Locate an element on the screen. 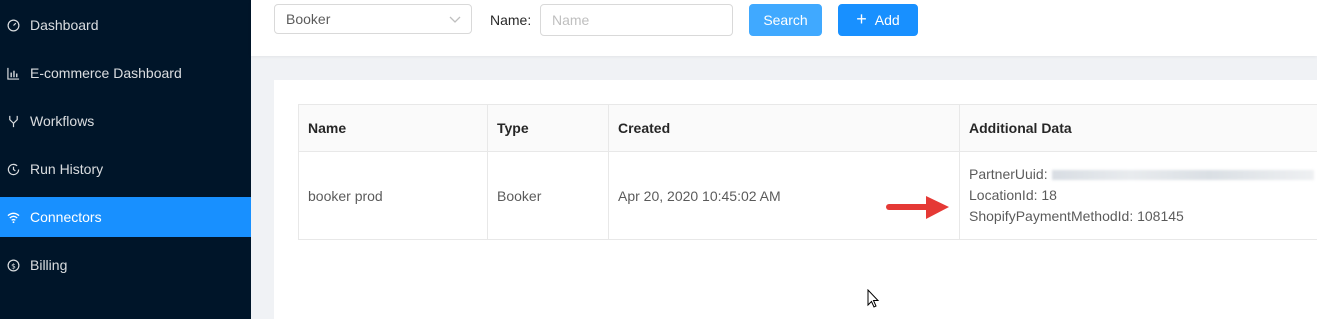 The width and height of the screenshot is (1317, 319). sidebar-item-label: Billing is located at coordinates (49, 265).